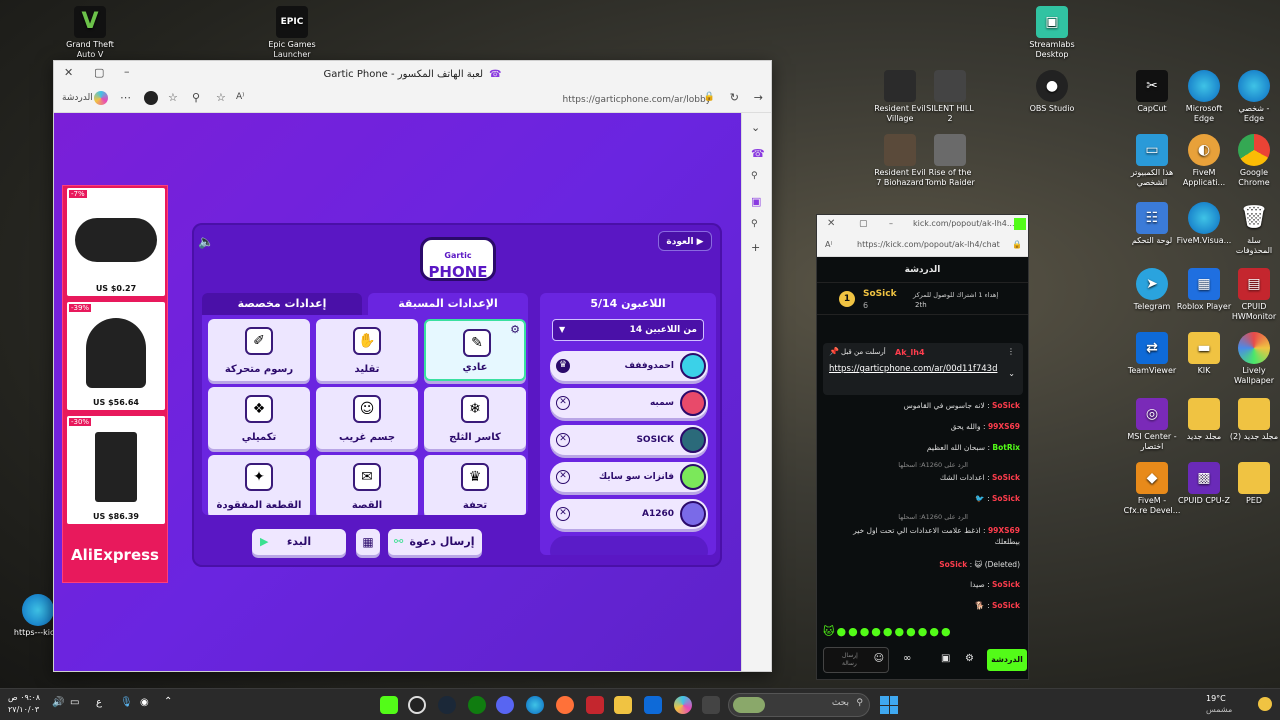 This screenshot has height=720, width=1280. What do you see at coordinates (1252, 229) in the screenshot?
I see `desktop-icon-recycle-bin: 🗑 سلة المحذوفات` at bounding box center [1252, 229].